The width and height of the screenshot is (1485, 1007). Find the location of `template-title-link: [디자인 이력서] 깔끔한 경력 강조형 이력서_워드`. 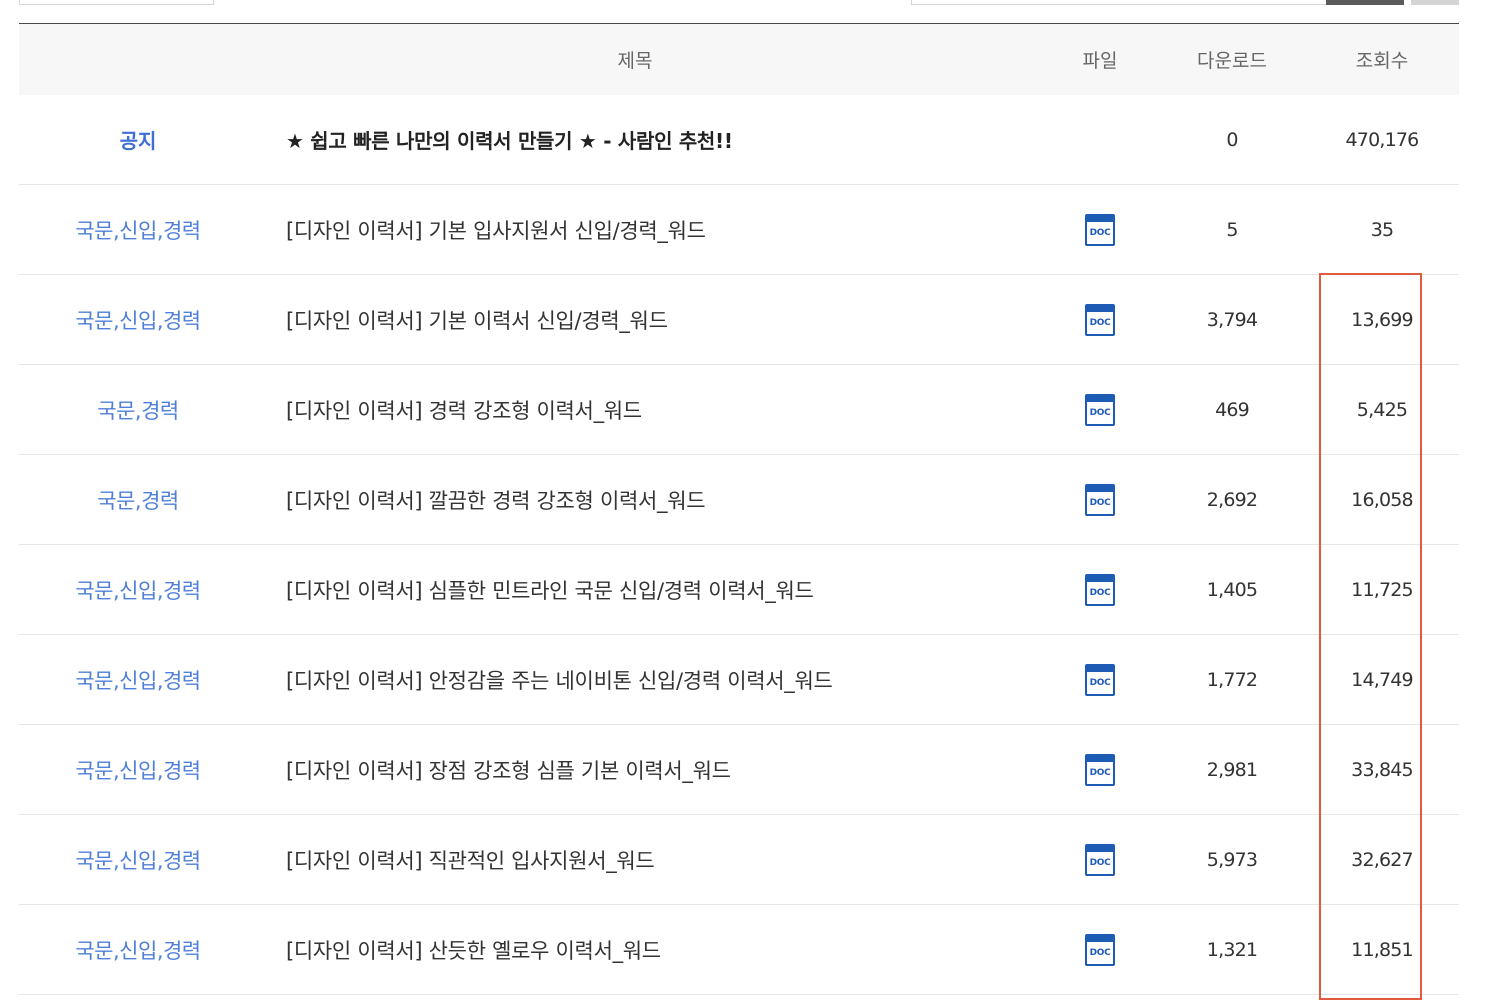

template-title-link: [디자인 이력서] 깔끔한 경력 강조형 이력서_워드 is located at coordinates (496, 501).